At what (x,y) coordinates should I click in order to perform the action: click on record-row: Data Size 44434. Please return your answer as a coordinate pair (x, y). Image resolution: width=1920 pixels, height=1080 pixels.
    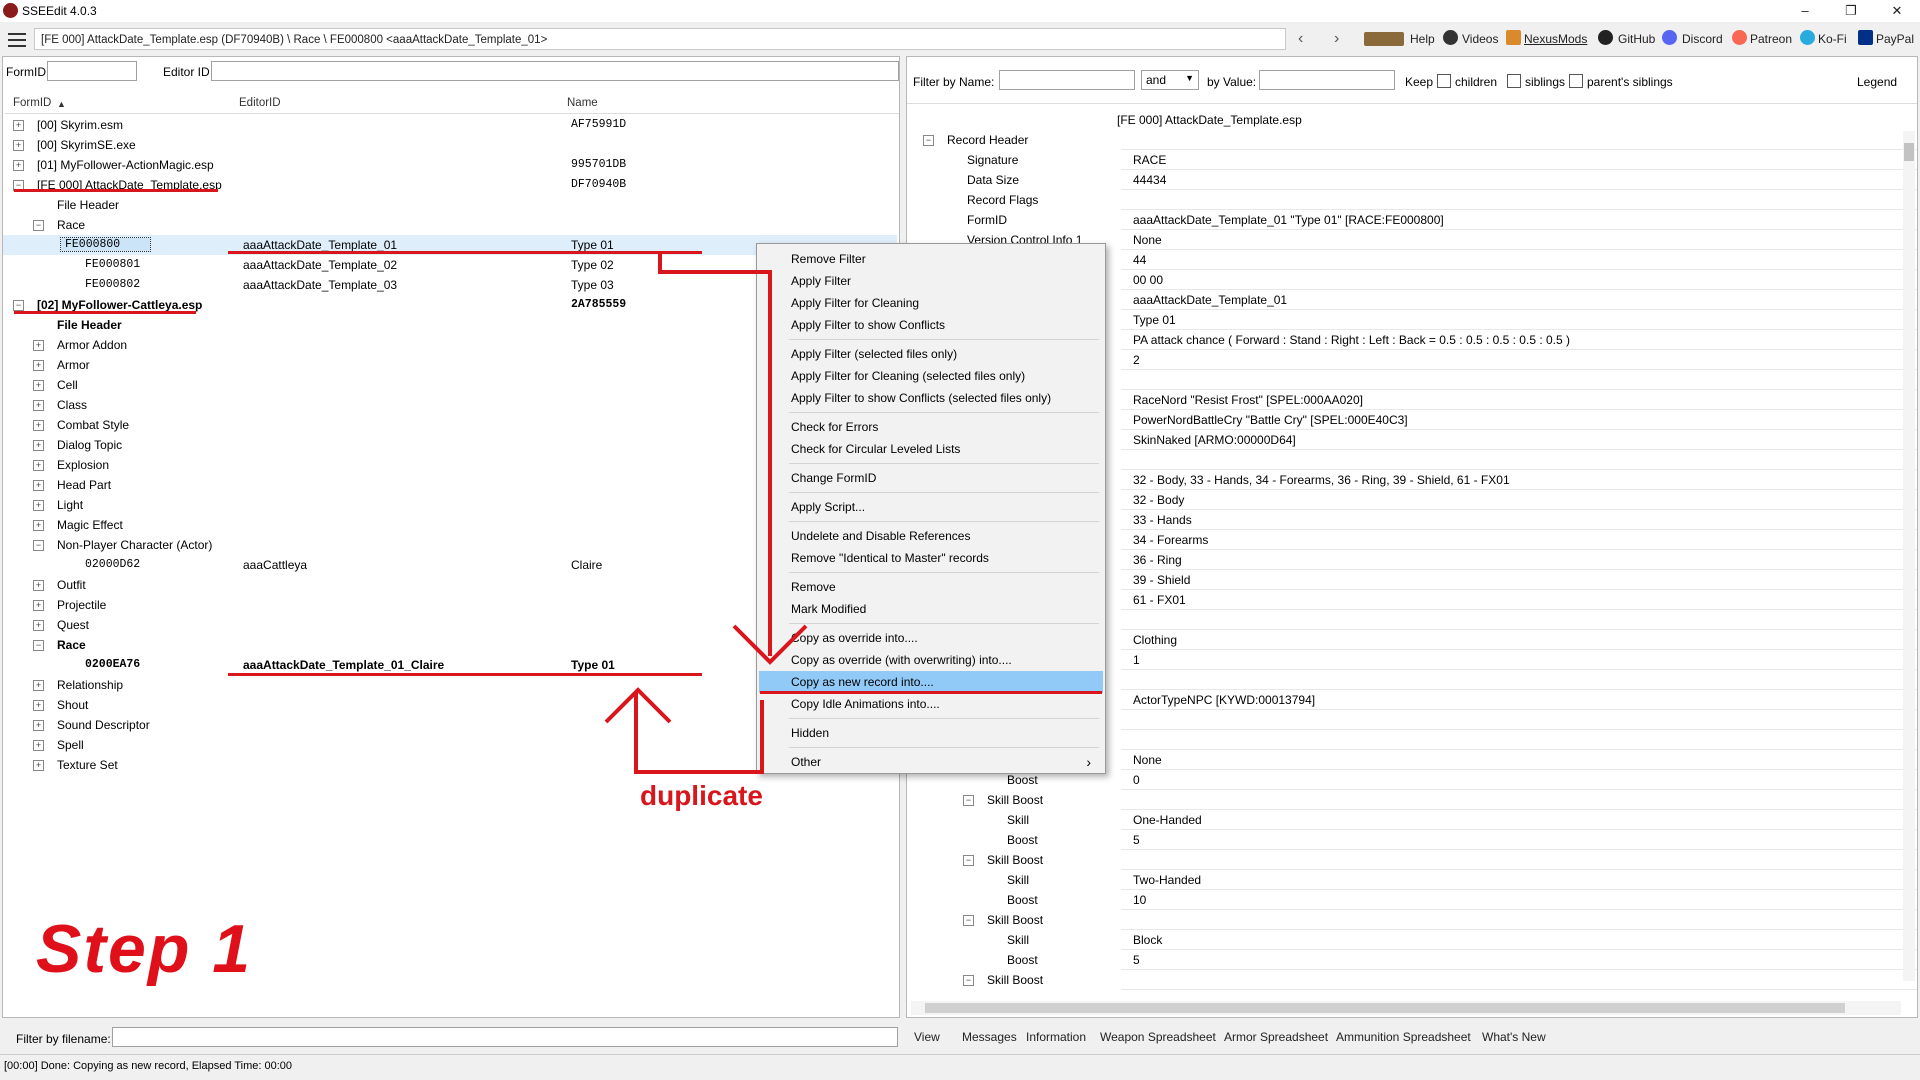
    Looking at the image, I should click on (1417, 180).